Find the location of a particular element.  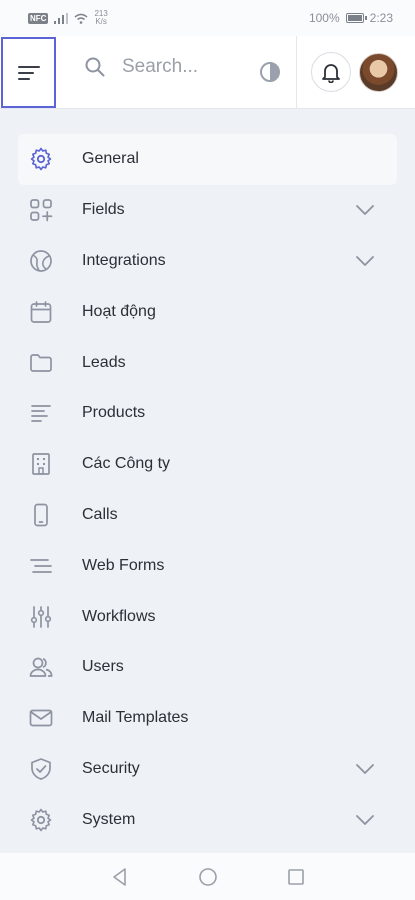

menu-item-activities: Hoạt động is located at coordinates (207, 311).